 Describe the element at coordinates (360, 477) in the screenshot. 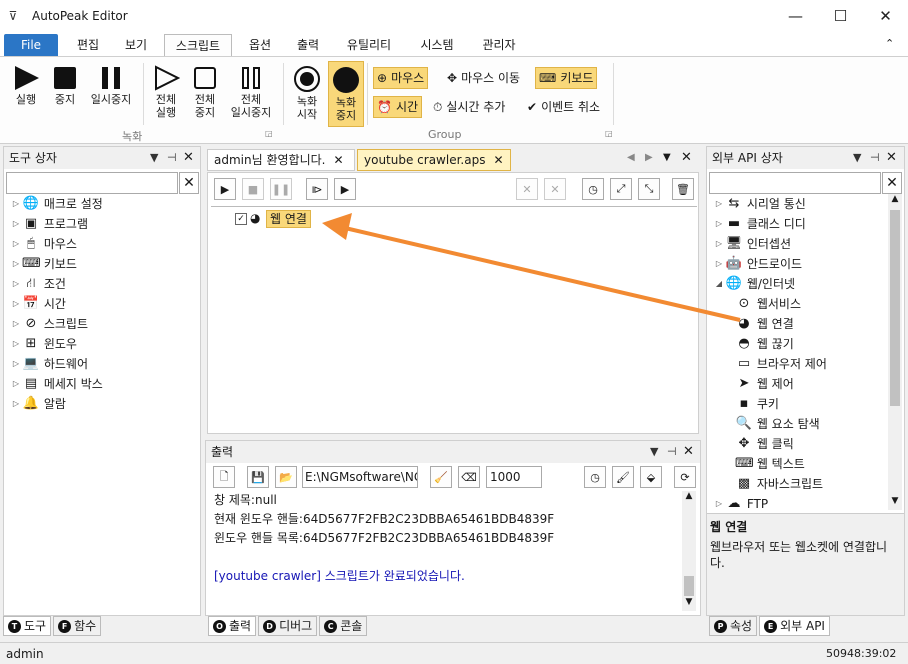

I see `log-path-input: E:\NGMsoftware\NG` at that location.